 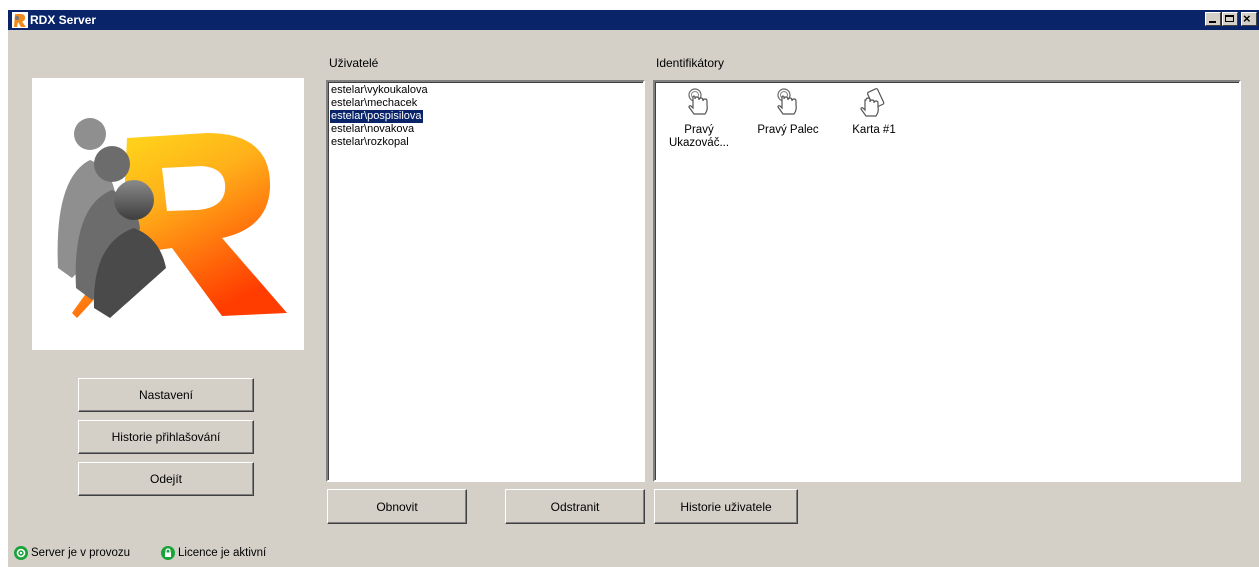 I want to click on licence-status-text: Licence je aktivní, so click(x=222, y=553).